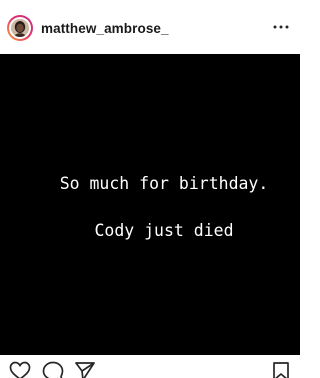  Describe the element at coordinates (164, 183) in the screenshot. I see `post-text-line-1: So much for birthday.` at that location.